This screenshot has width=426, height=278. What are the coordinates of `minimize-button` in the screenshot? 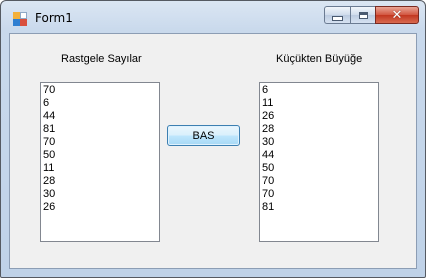 It's located at (337, 15).